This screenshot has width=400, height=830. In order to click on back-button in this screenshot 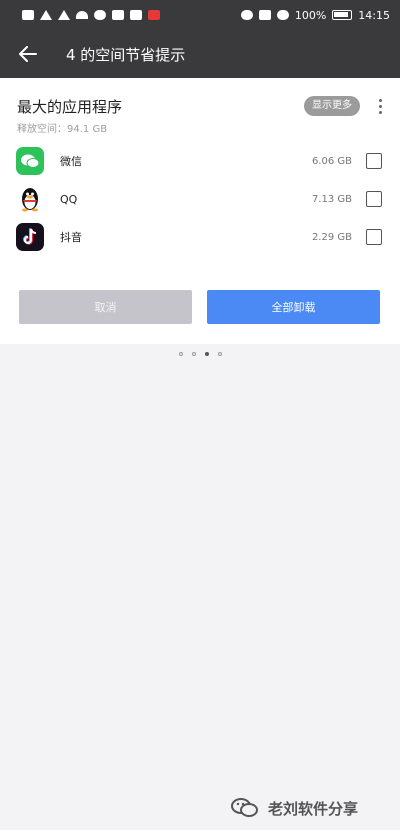, I will do `click(28, 54)`.